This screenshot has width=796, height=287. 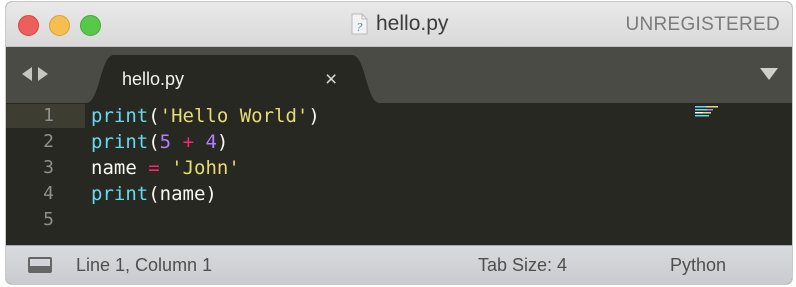 I want to click on code-token: 'Hello World', so click(x=234, y=116).